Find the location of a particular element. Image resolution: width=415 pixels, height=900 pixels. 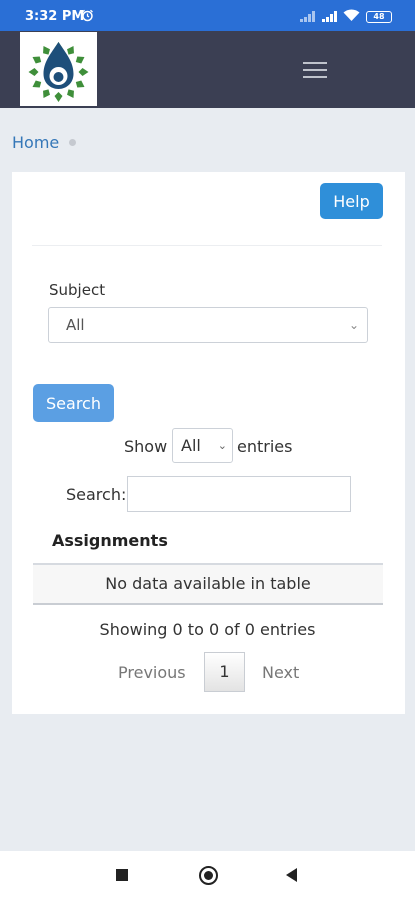

show-label: Show is located at coordinates (146, 446).